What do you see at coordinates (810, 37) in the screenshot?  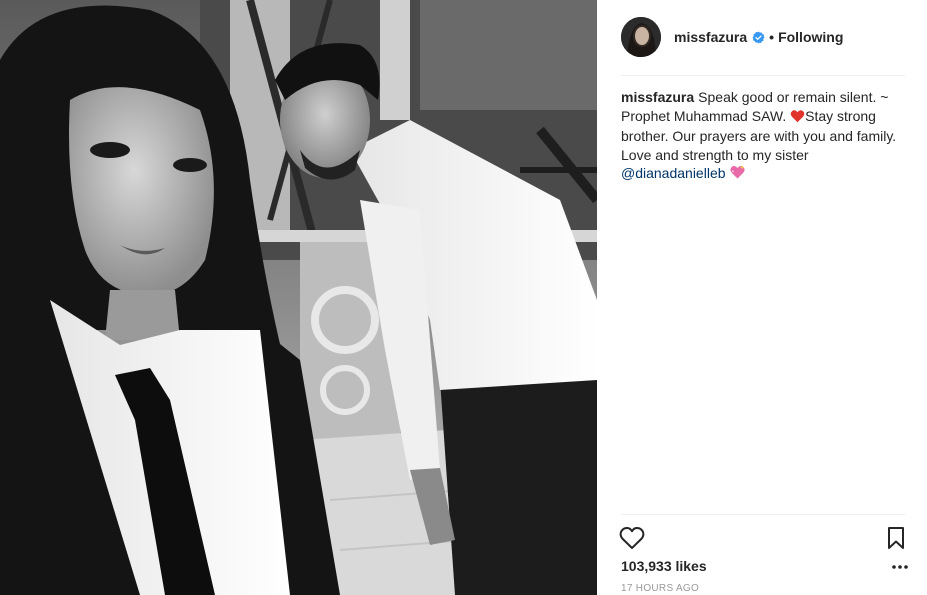 I see `following-button: Following` at bounding box center [810, 37].